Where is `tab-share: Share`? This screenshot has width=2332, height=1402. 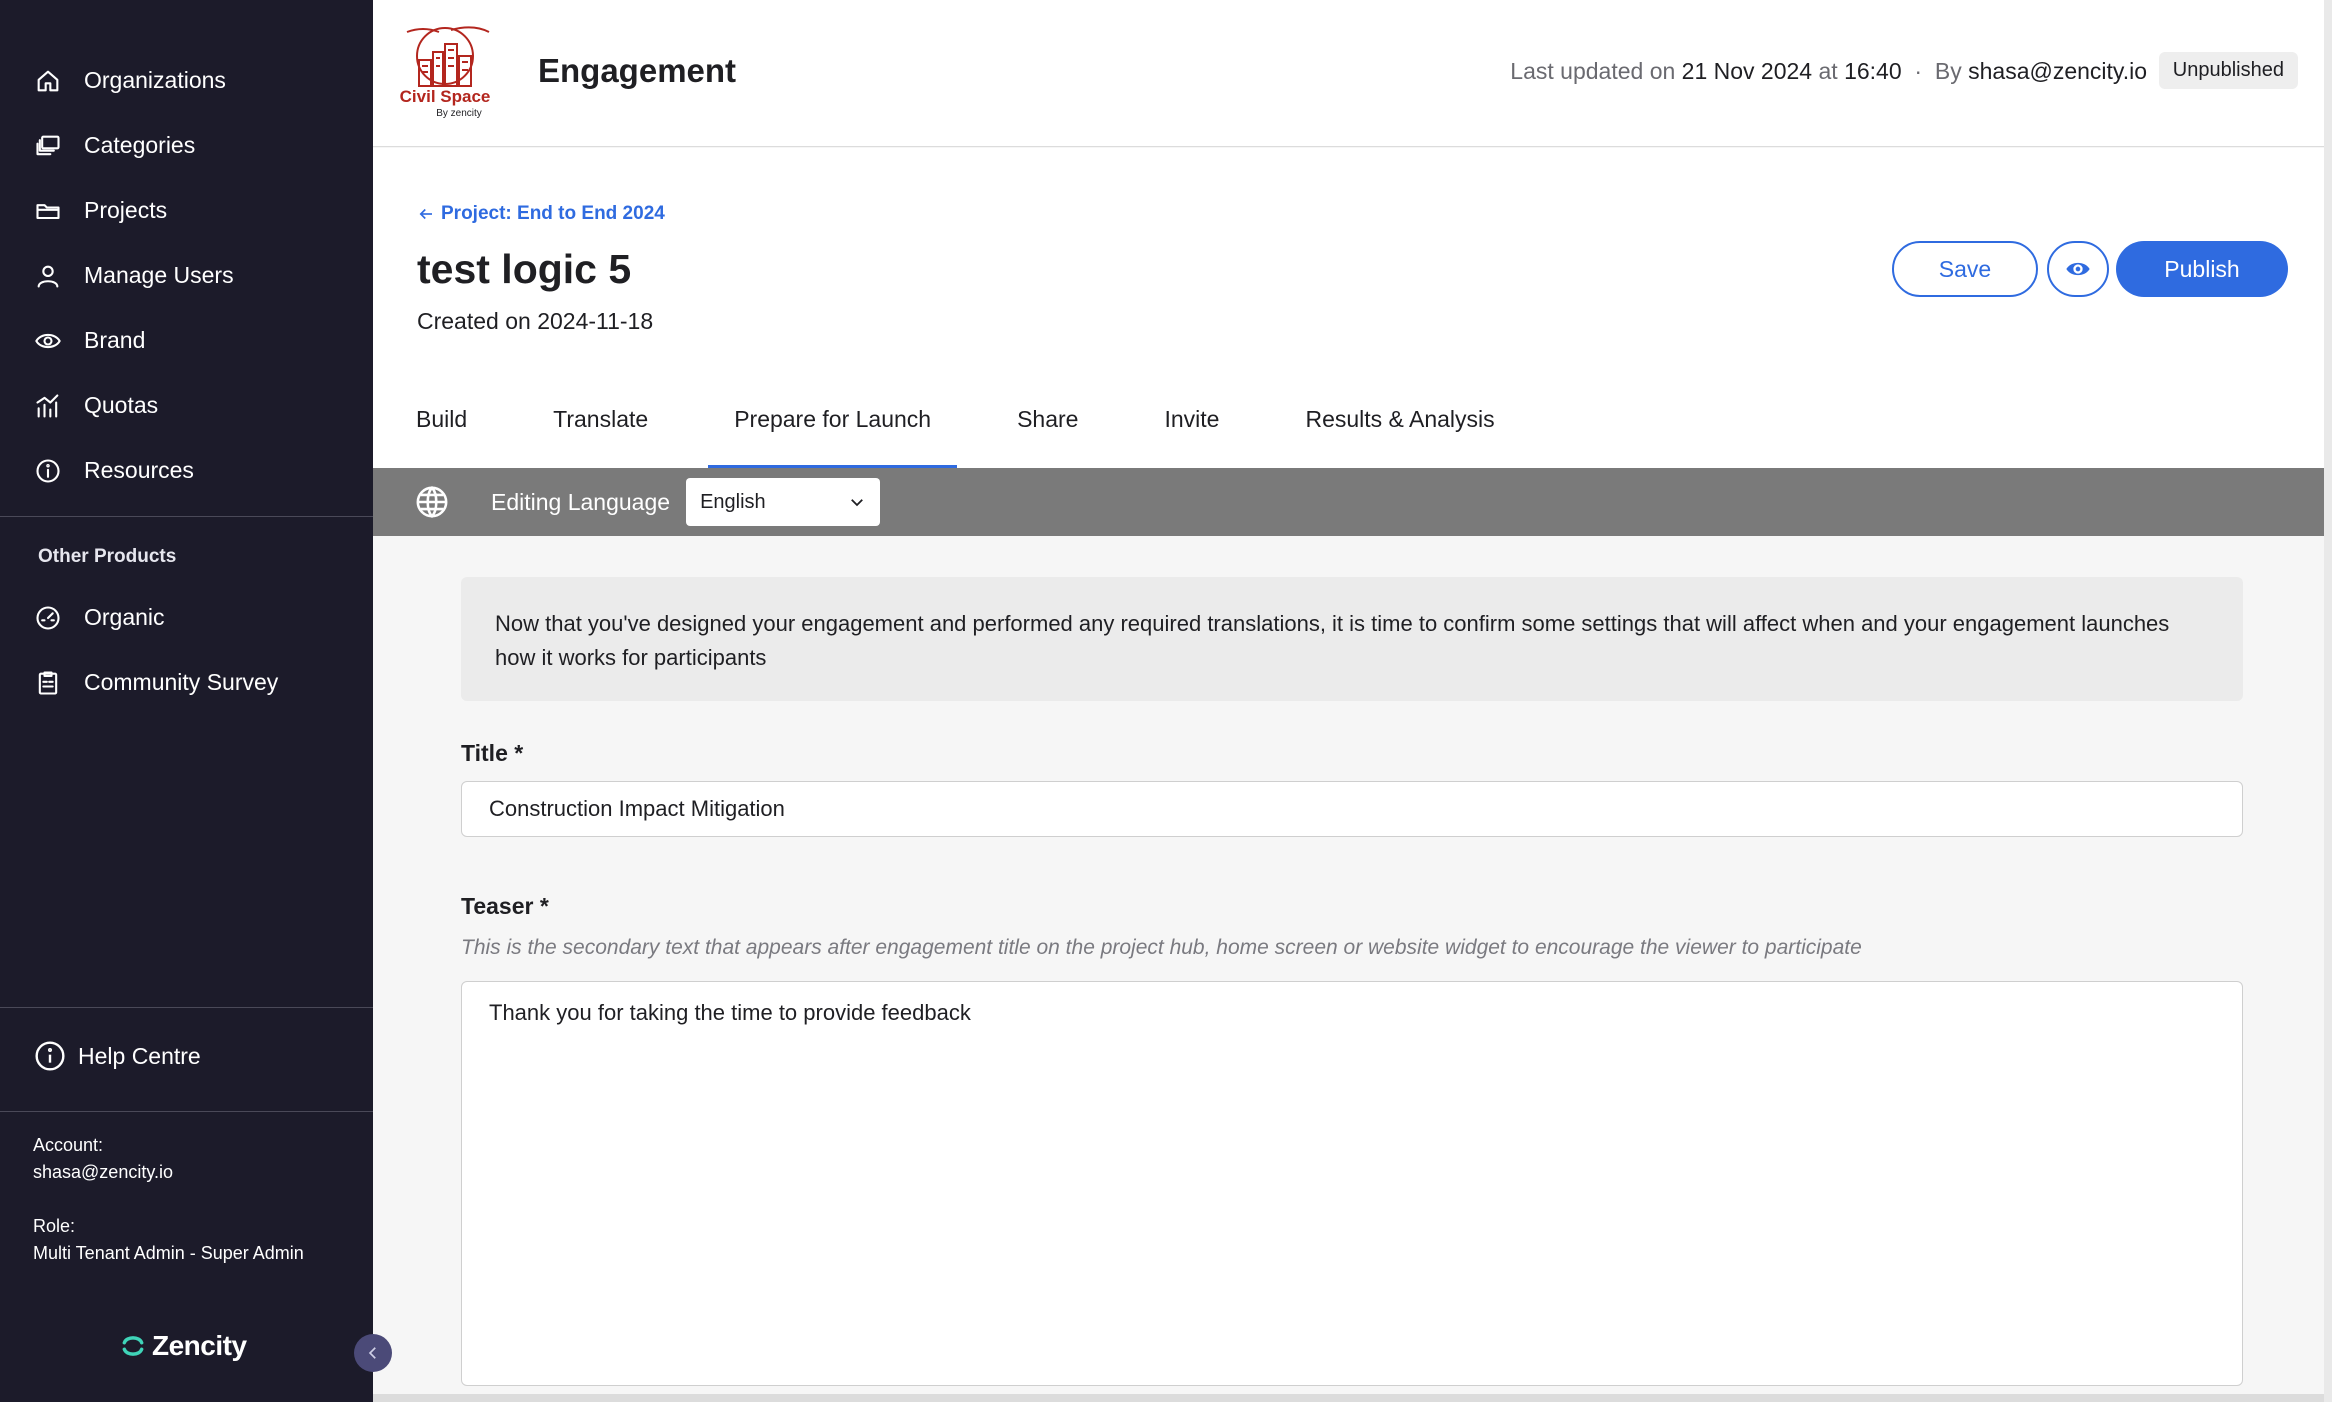
tab-share: Share is located at coordinates (1047, 419).